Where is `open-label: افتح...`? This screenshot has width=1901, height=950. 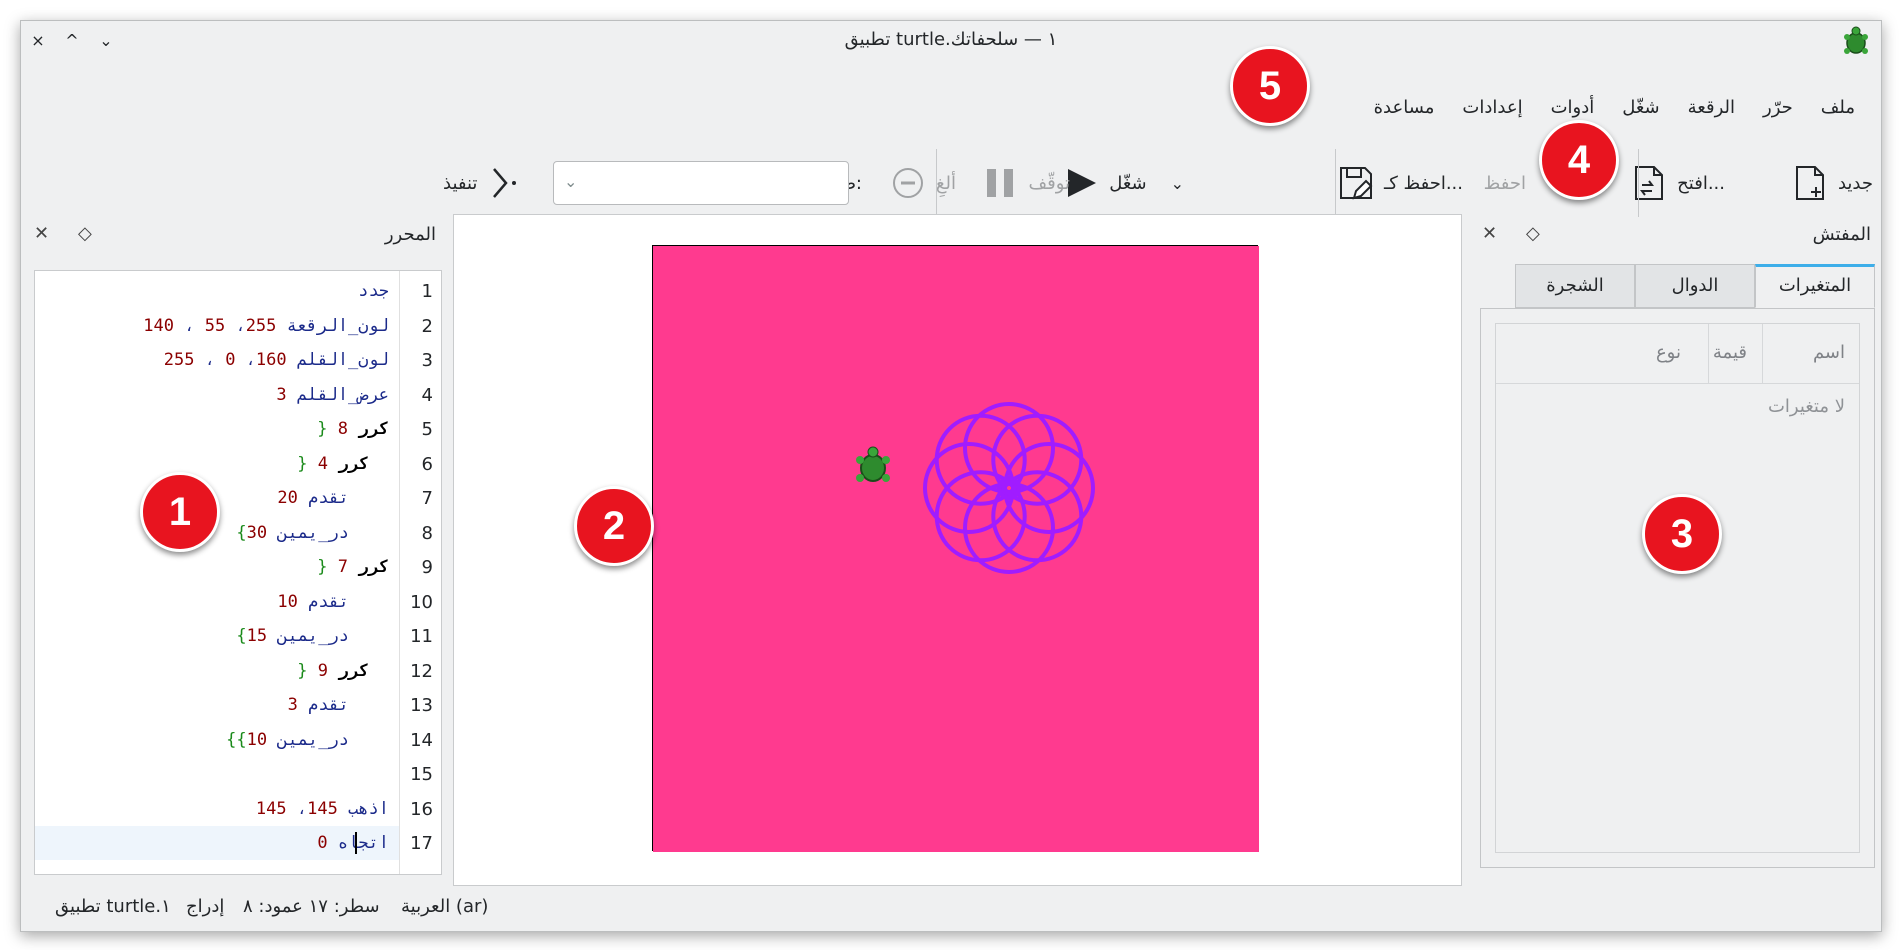 open-label: افتح... is located at coordinates (1701, 183).